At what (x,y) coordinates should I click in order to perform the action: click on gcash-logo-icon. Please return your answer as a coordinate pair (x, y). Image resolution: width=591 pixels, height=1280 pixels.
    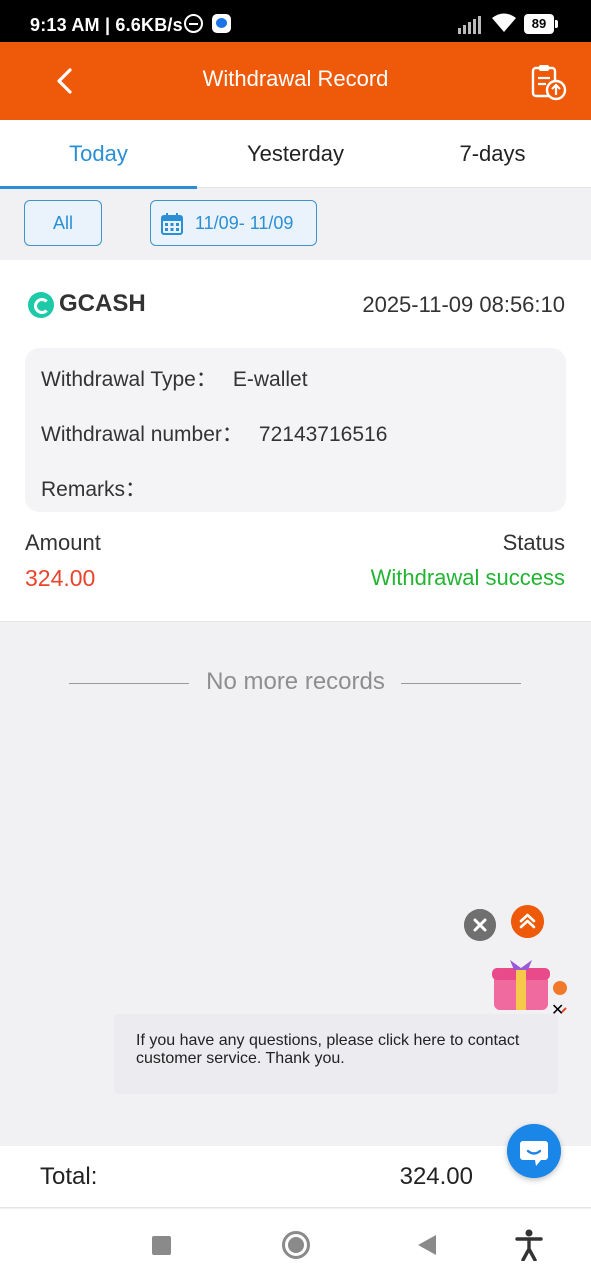
    Looking at the image, I should click on (41, 305).